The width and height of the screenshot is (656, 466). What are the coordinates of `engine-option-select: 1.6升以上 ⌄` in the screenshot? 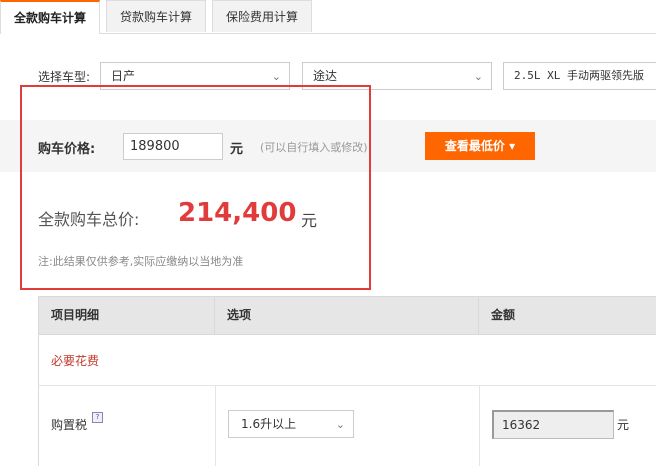 It's located at (291, 424).